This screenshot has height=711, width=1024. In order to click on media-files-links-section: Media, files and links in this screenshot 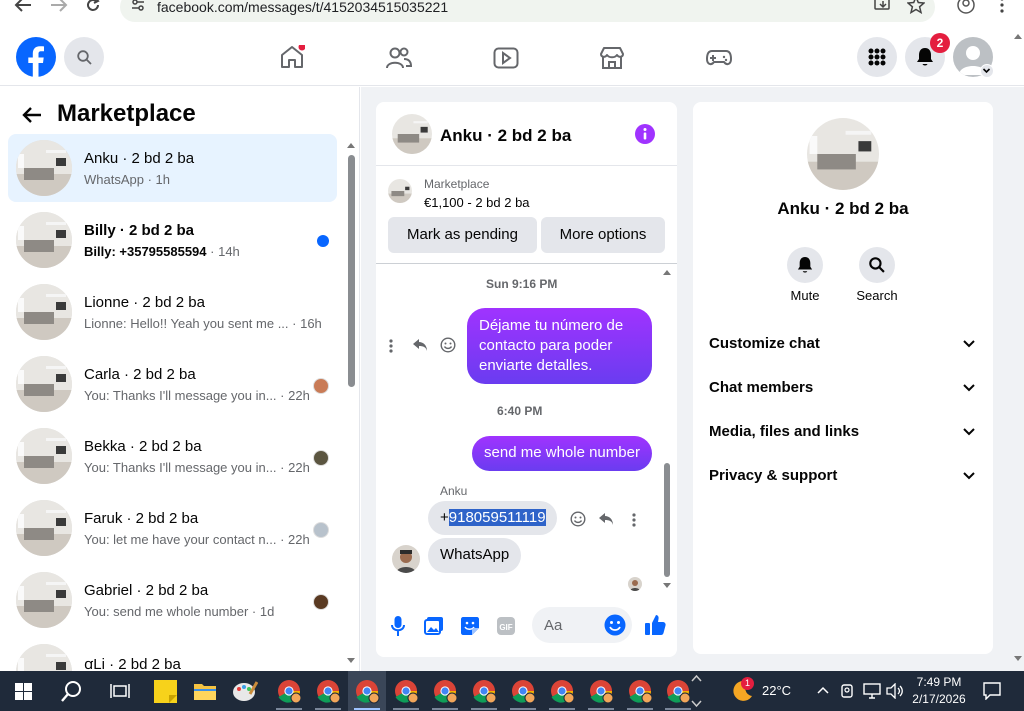, I will do `click(844, 431)`.